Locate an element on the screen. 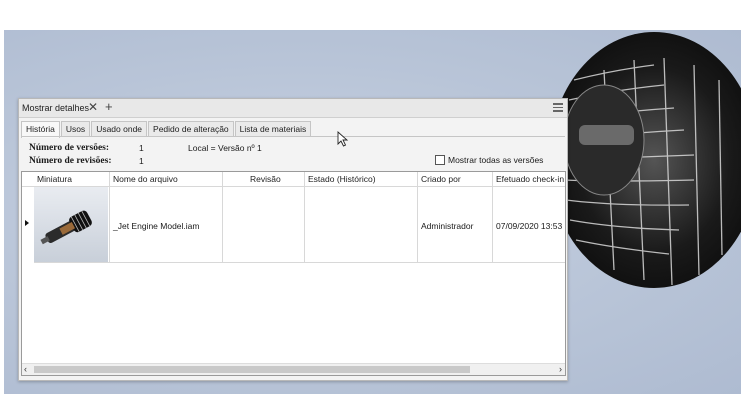 Image resolution: width=741 pixels, height=417 pixels. revisions-value: 1 is located at coordinates (141, 161).